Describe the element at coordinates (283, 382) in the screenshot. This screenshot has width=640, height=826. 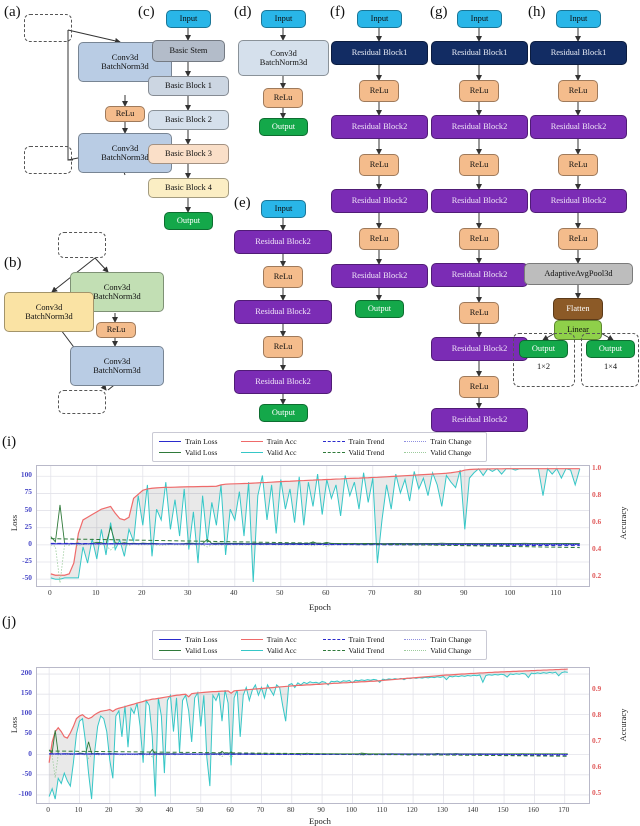
I see `panel-e-residual-block2-3: Residual Block2` at that location.